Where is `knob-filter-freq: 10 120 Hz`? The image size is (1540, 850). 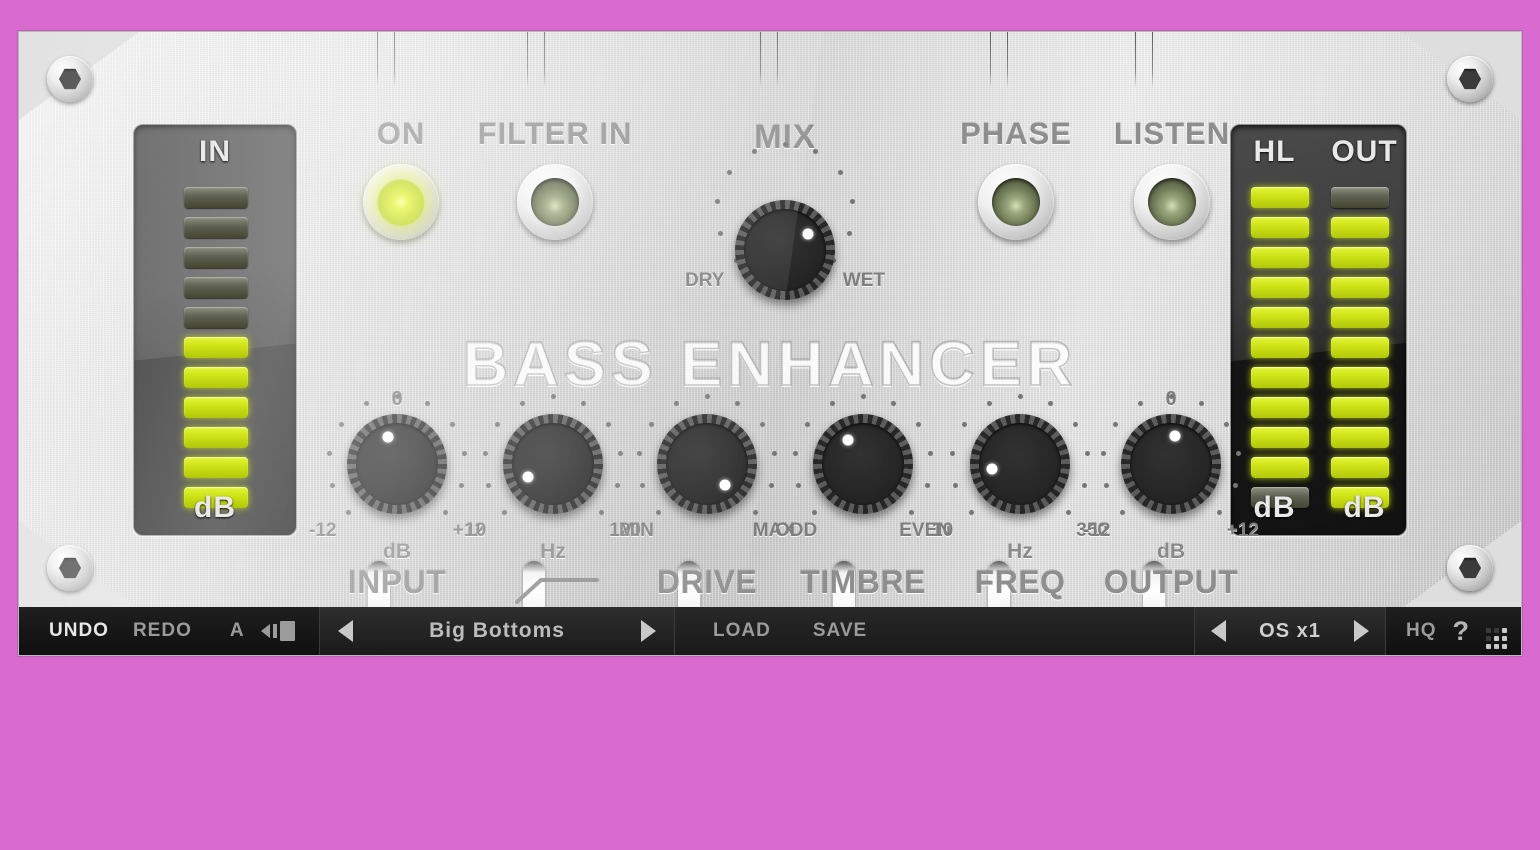 knob-filter-freq: 10 120 Hz is located at coordinates (553, 498).